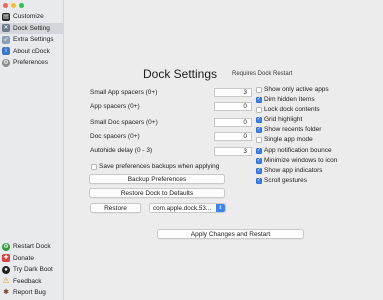 The height and width of the screenshot is (300, 383). I want to click on sidebar-item-customize: ▤ Customize, so click(32, 17).